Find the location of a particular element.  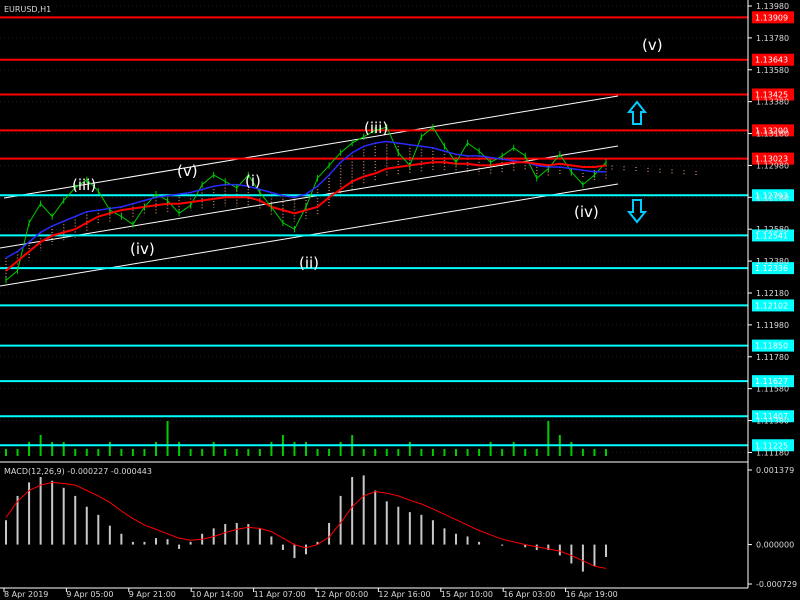

price-tick-label: 1.11780 is located at coordinates (772, 357).